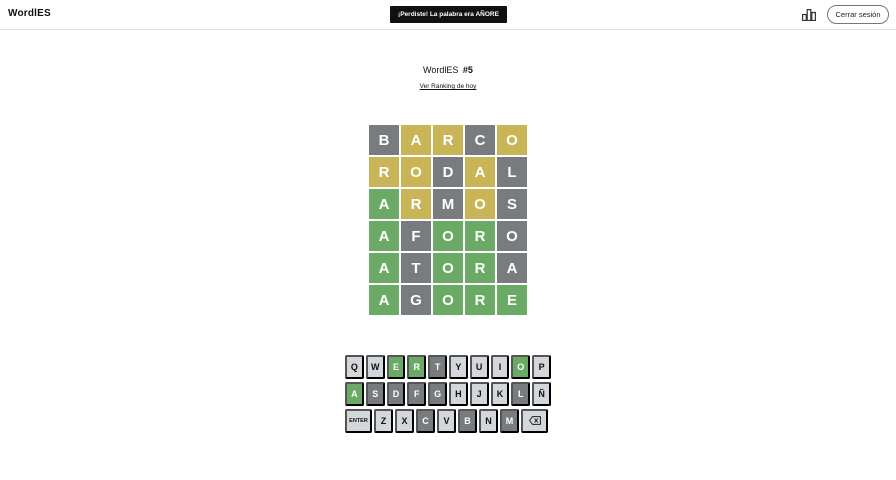 This screenshot has height=480, width=896. Describe the element at coordinates (512, 172) in the screenshot. I see `board-tile: L` at that location.